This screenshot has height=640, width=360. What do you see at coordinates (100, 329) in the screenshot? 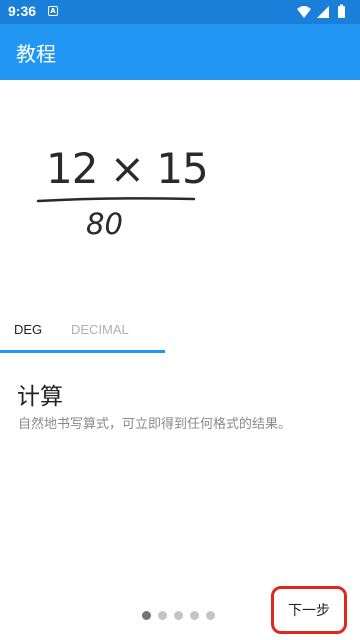
I see `tab-decimal: DECIMAL` at bounding box center [100, 329].